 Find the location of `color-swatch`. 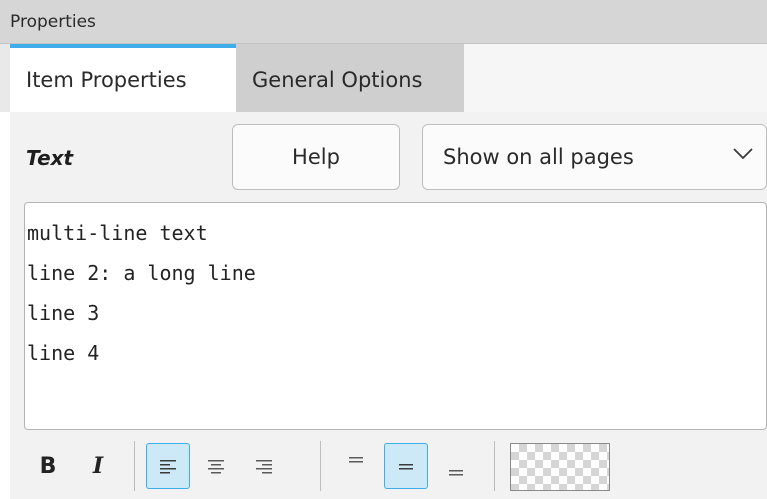

color-swatch is located at coordinates (560, 467).